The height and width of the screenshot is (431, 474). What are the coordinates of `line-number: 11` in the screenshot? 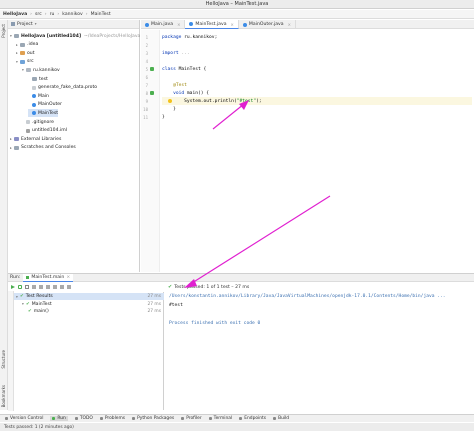 It's located at (145, 117).